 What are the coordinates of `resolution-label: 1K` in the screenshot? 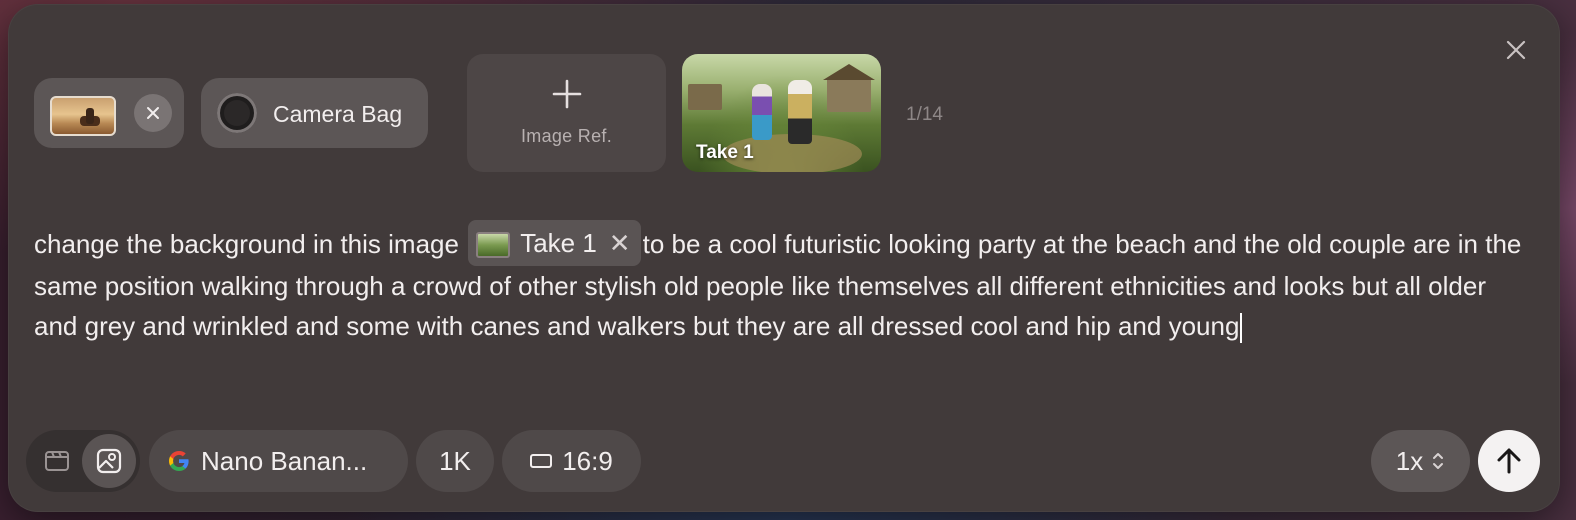 It's located at (455, 460).